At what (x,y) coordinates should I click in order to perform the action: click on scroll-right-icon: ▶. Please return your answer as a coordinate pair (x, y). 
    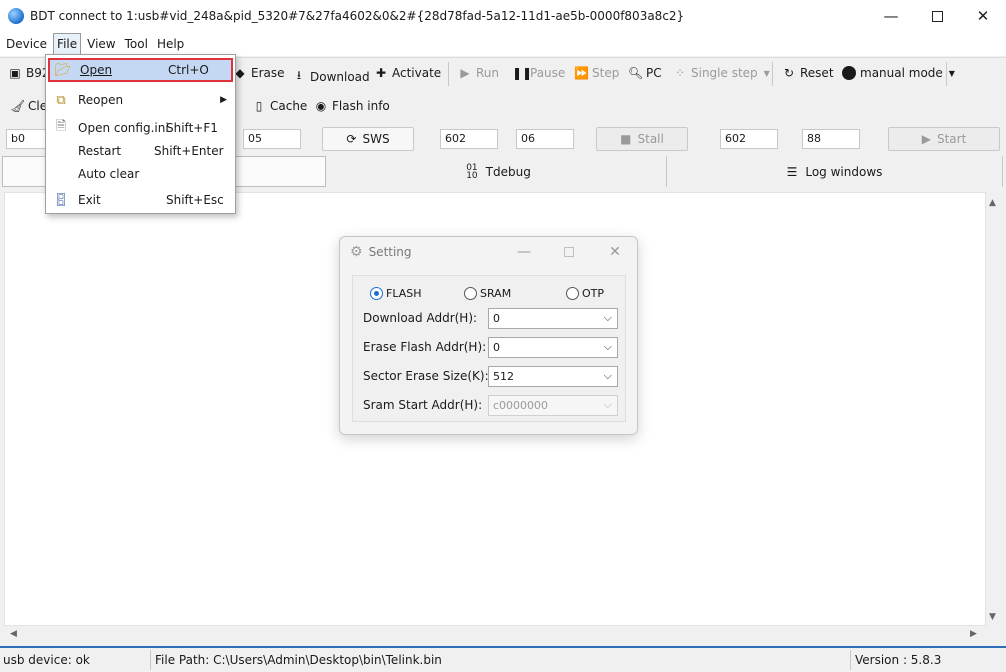
    Looking at the image, I should click on (973, 634).